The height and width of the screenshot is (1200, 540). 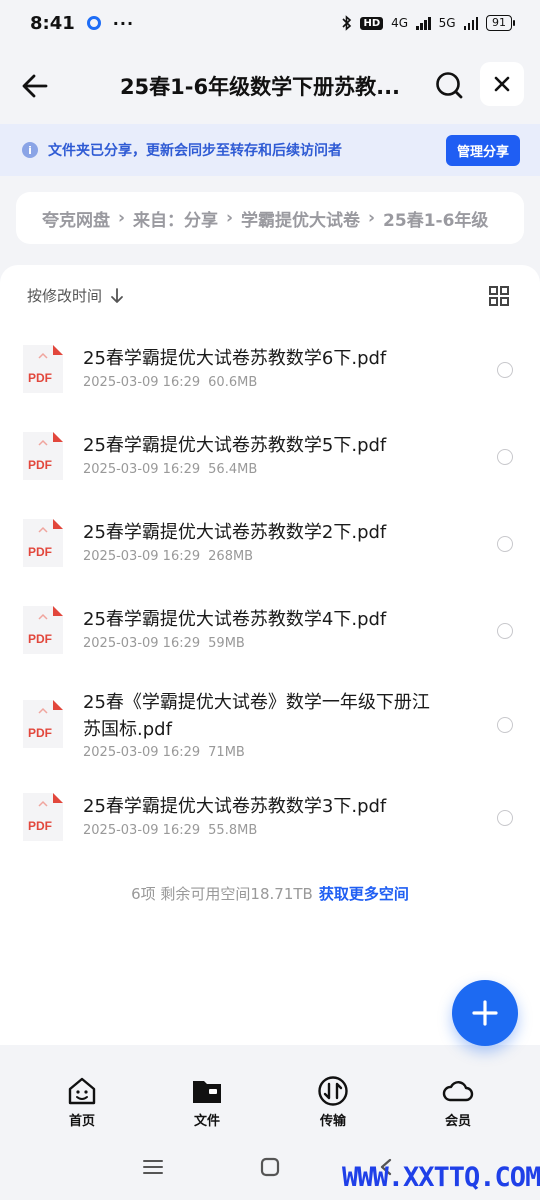 I want to click on file-meta: 2025-03-09 16:29 56.4MB, so click(x=170, y=469).